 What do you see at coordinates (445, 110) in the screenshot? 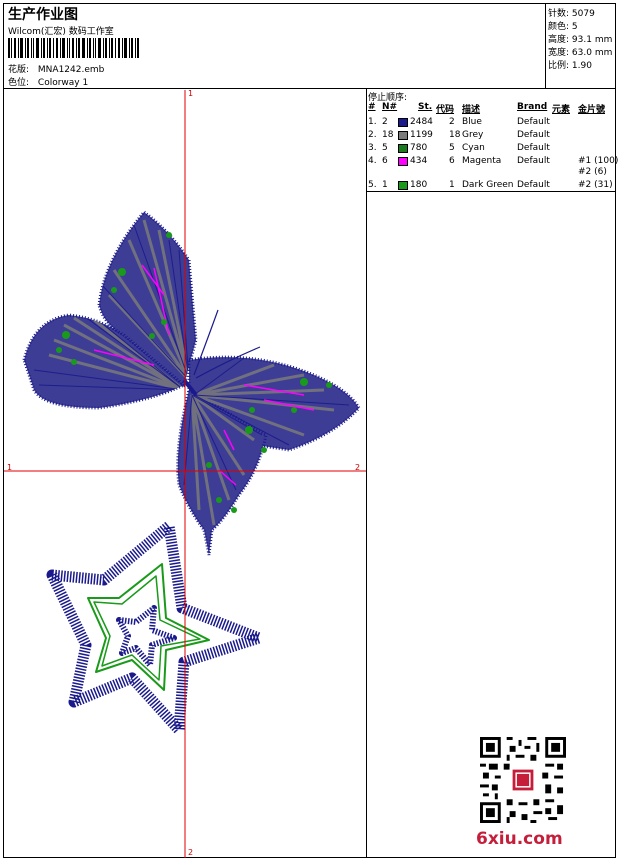
I see `col-header-code: 代码` at bounding box center [445, 110].